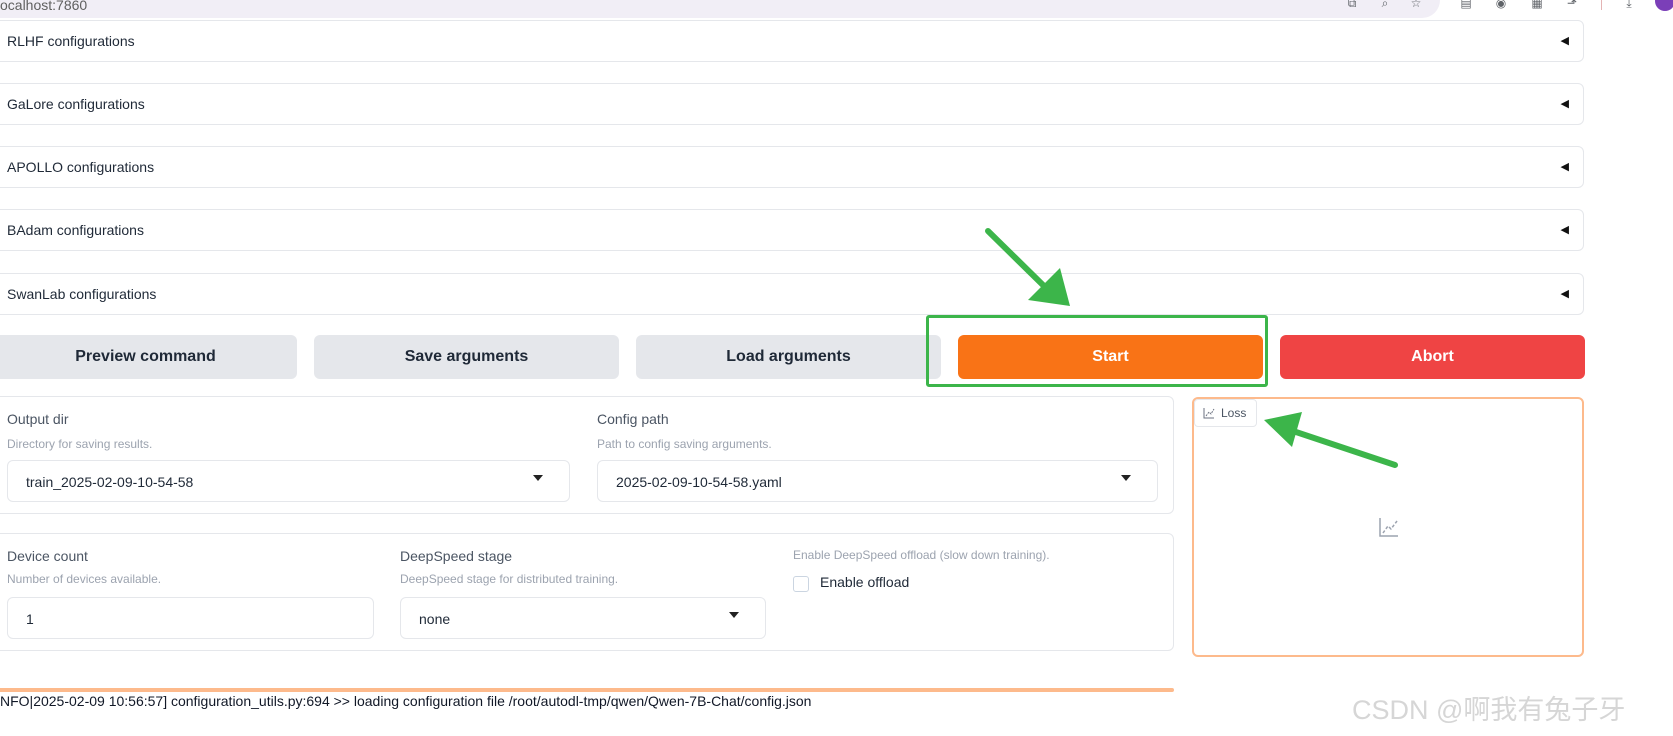 The width and height of the screenshot is (1673, 736). I want to click on arrow-to-start, so click(1016, 259).